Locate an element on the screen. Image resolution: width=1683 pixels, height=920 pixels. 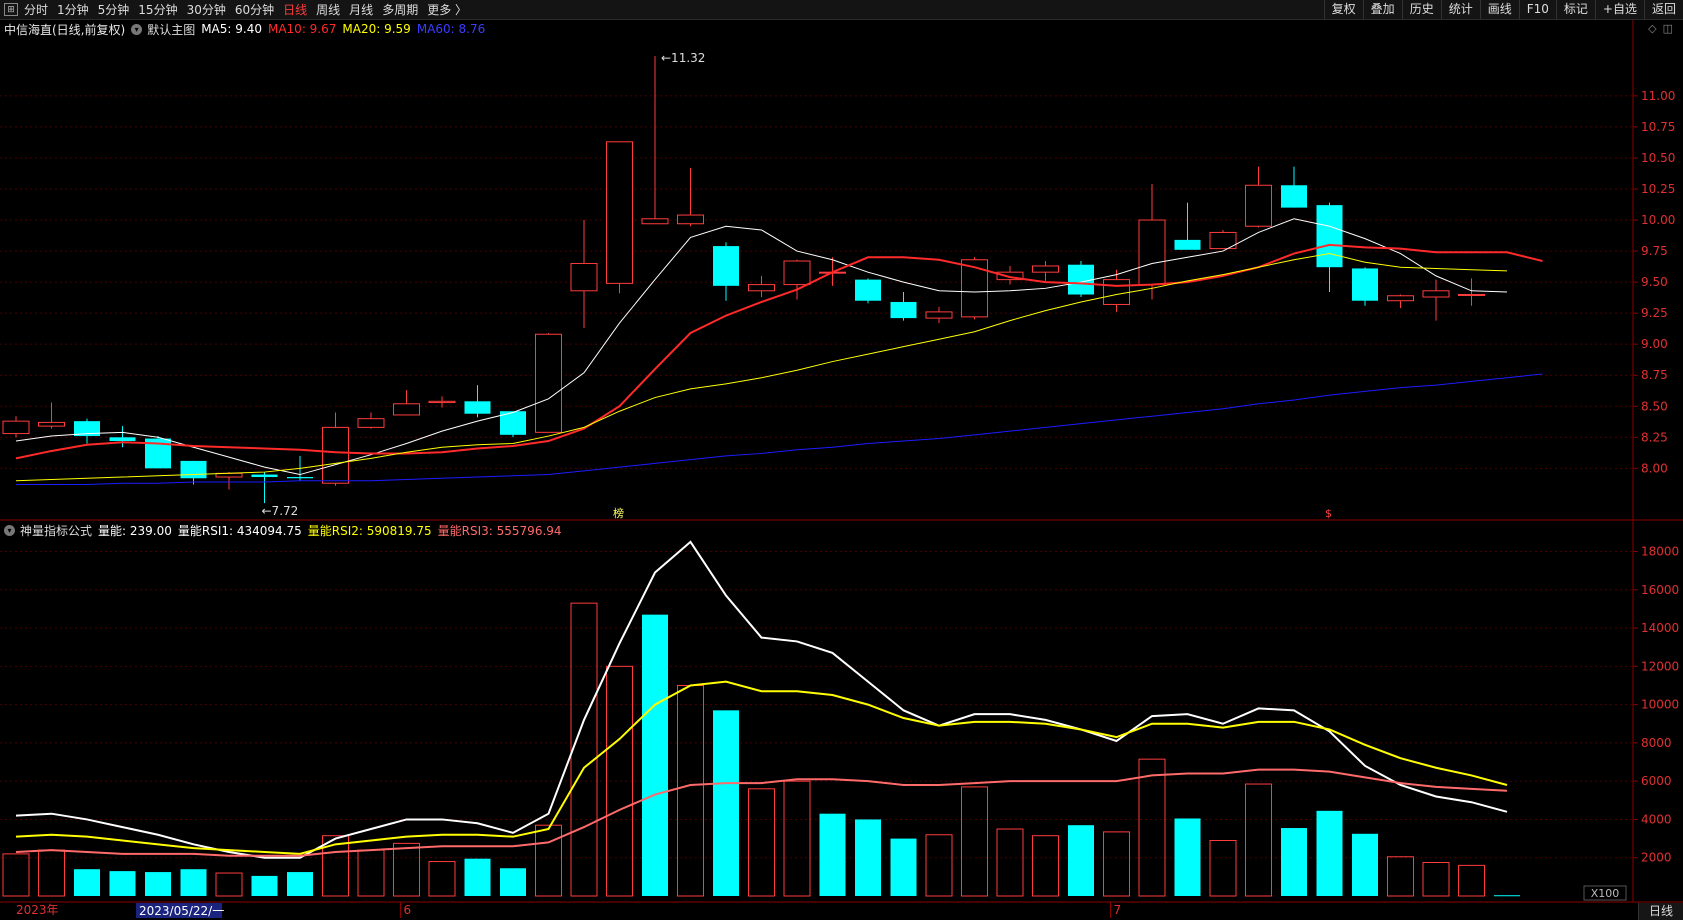
indicator-tick-label: 12000 is located at coordinates (1660, 666).